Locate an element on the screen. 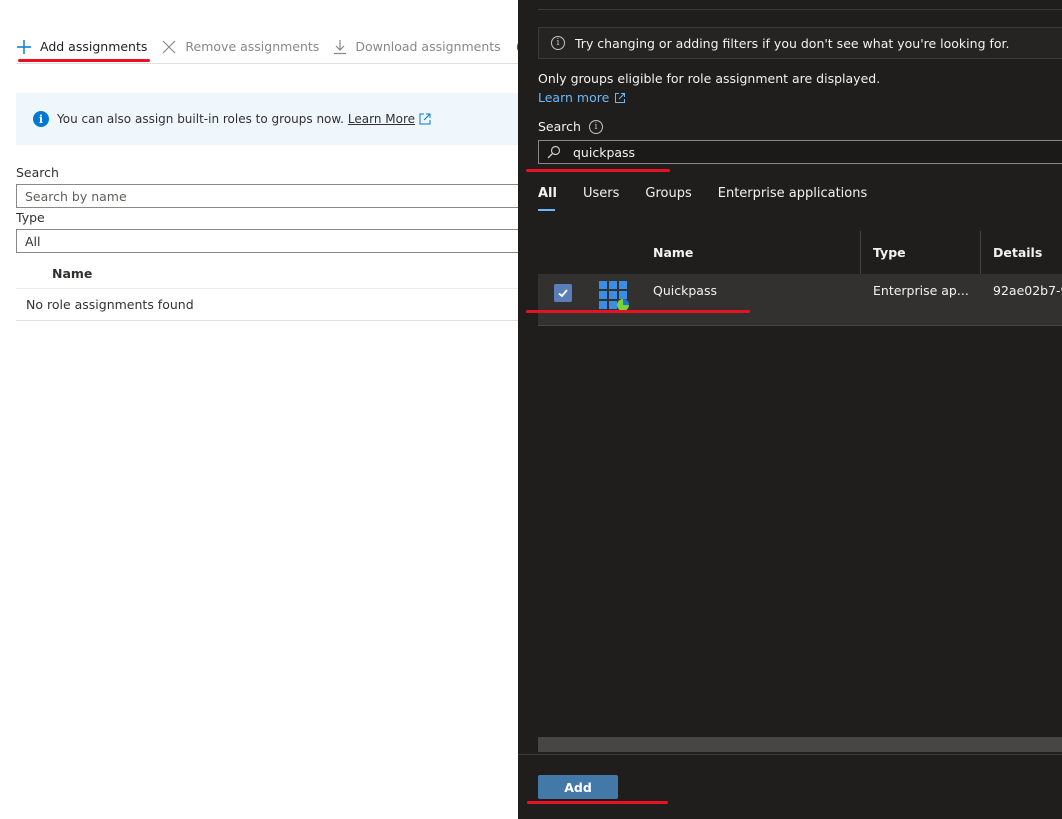 The image size is (1062, 819). remove-assignments-label: Remove assignments is located at coordinates (252, 46).